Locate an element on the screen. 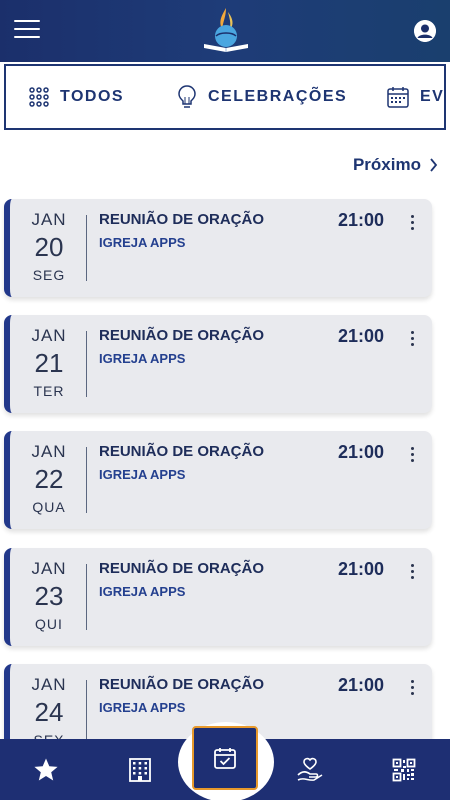  app-header is located at coordinates (225, 31).